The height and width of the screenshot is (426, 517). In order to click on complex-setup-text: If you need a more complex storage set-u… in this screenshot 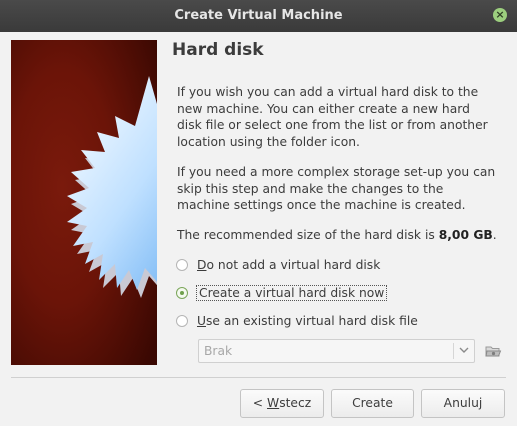, I will do `click(336, 188)`.